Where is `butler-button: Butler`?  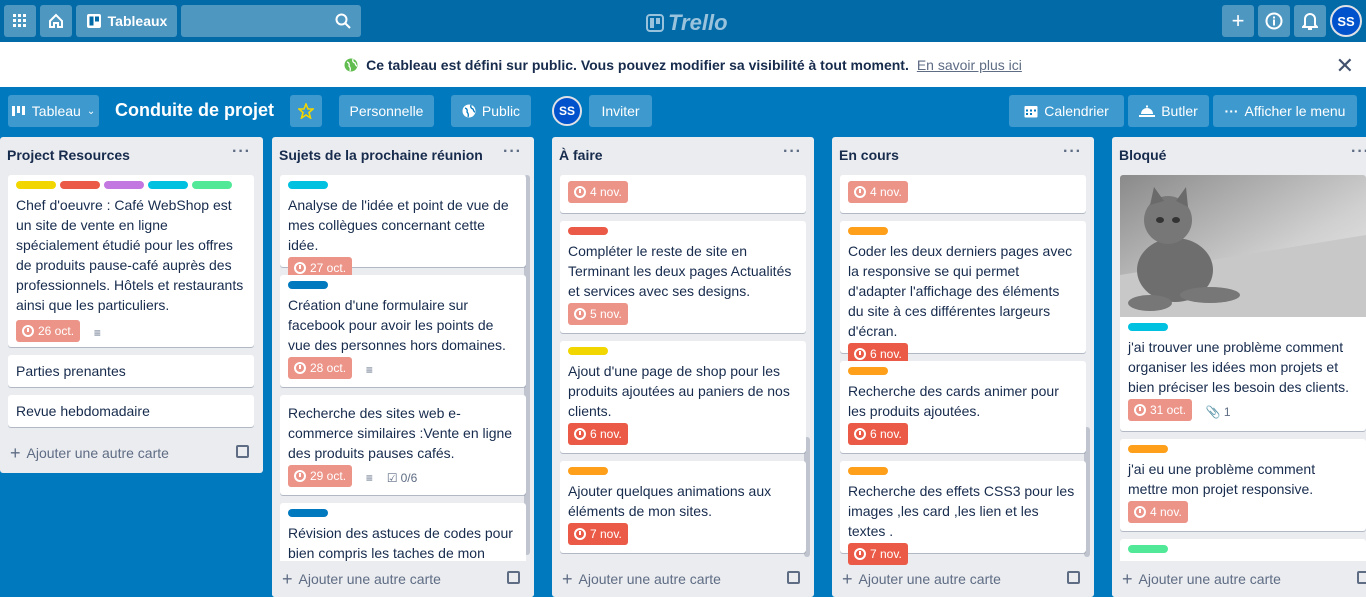
butler-button: Butler is located at coordinates (1168, 111).